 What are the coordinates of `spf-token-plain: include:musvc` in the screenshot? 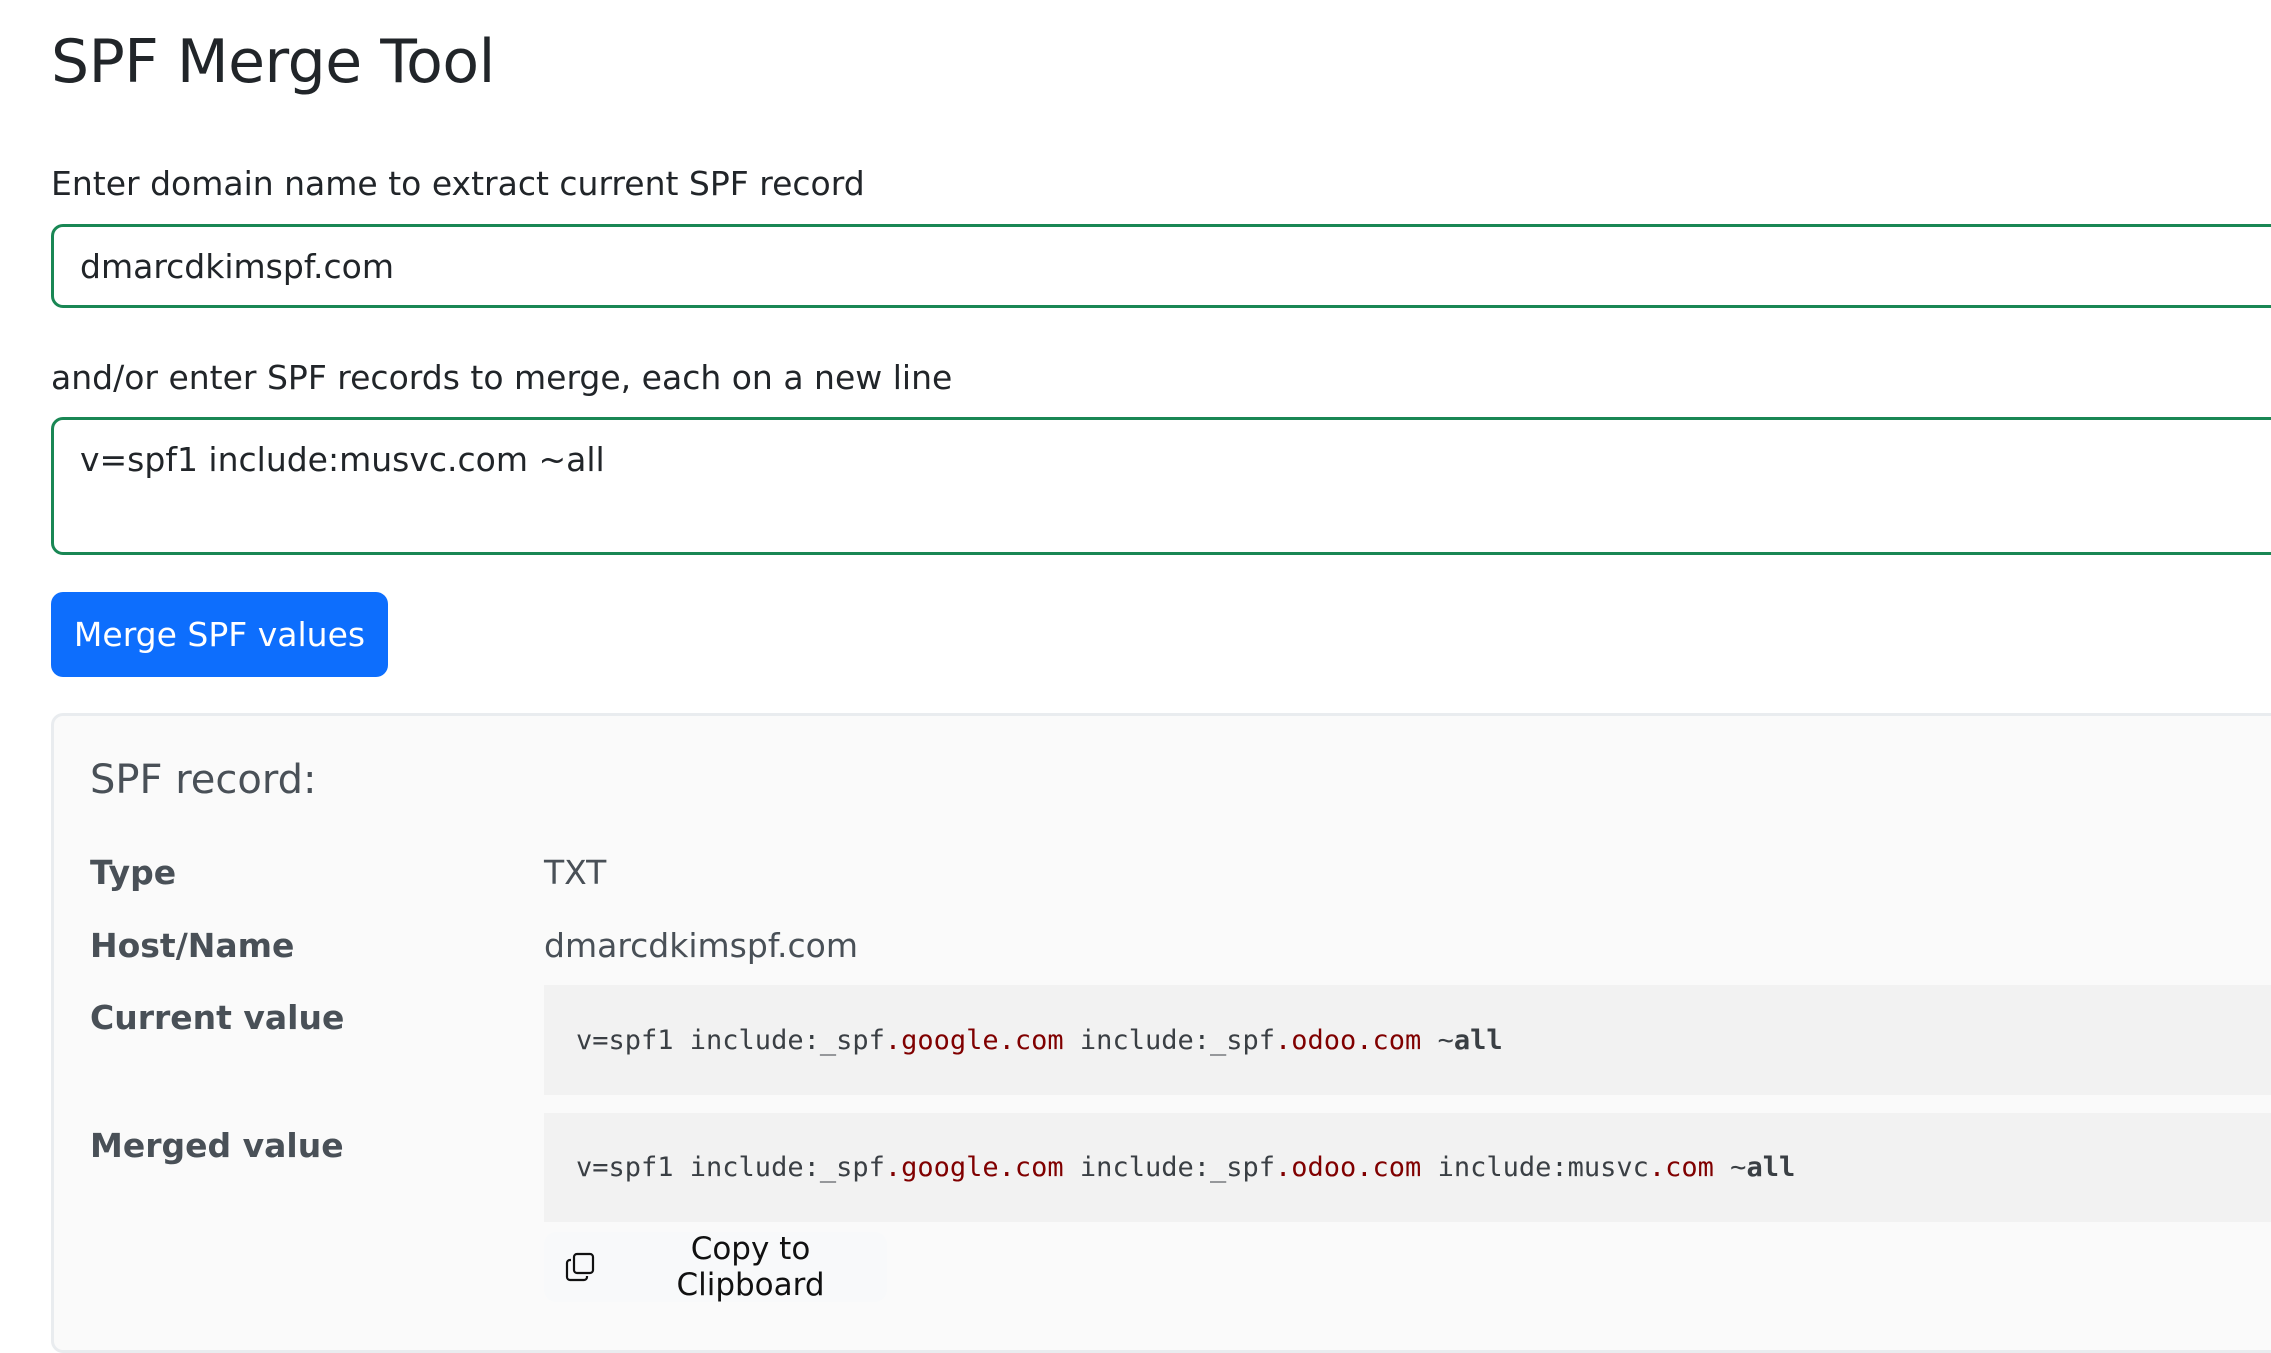 It's located at (1535, 1167).